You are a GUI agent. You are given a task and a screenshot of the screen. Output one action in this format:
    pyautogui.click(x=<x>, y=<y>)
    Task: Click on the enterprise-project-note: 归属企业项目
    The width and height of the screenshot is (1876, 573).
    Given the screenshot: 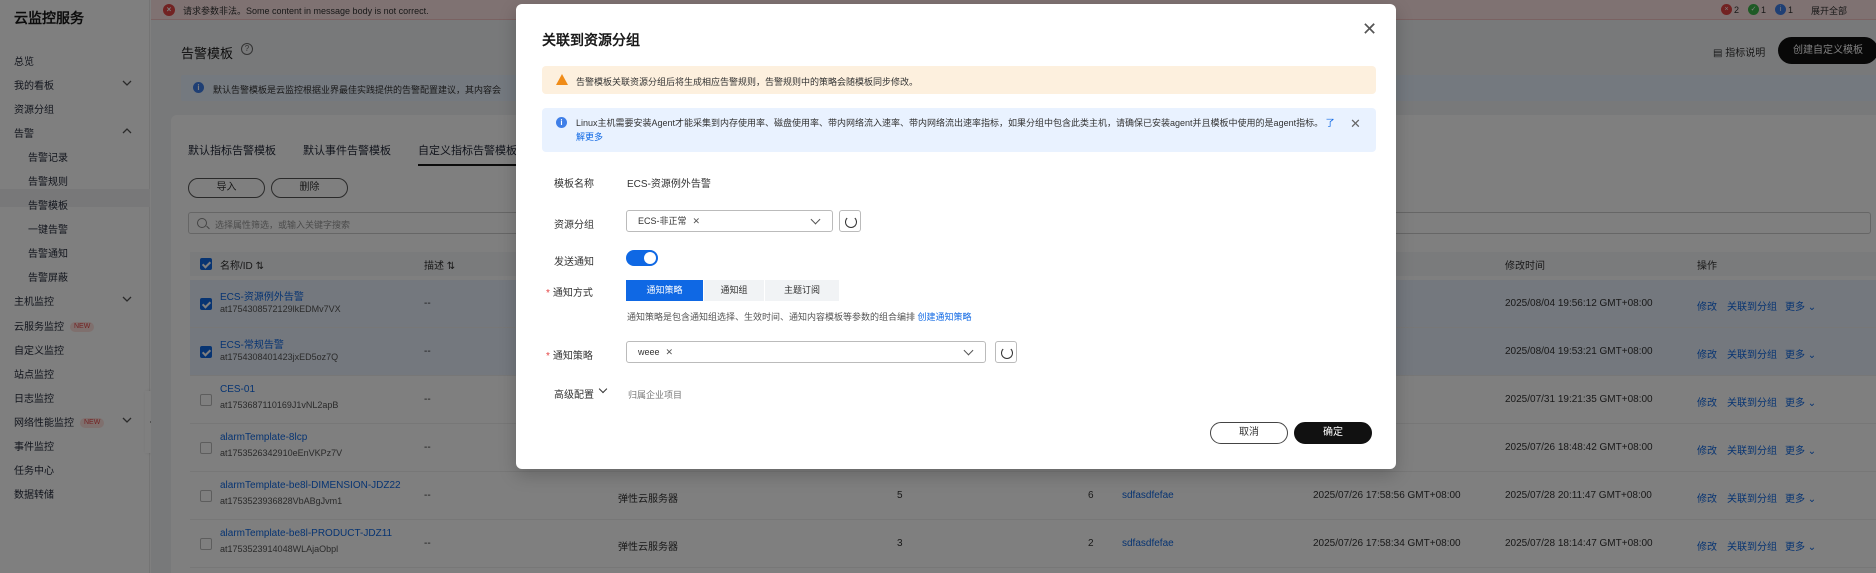 What is the action you would take?
    pyautogui.click(x=655, y=395)
    